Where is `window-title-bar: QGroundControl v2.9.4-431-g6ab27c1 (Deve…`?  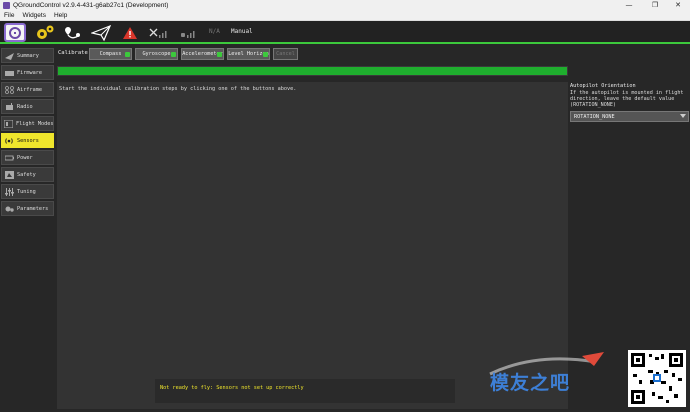
window-title-bar: QGroundControl v2.9.4-431-g6ab27c1 (Deve… is located at coordinates (345, 5).